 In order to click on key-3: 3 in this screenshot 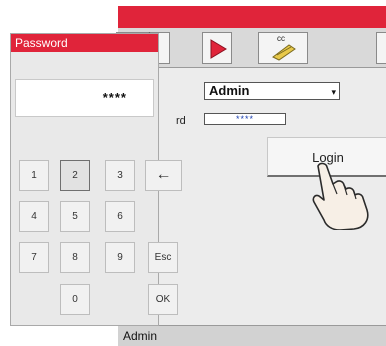, I will do `click(120, 175)`.